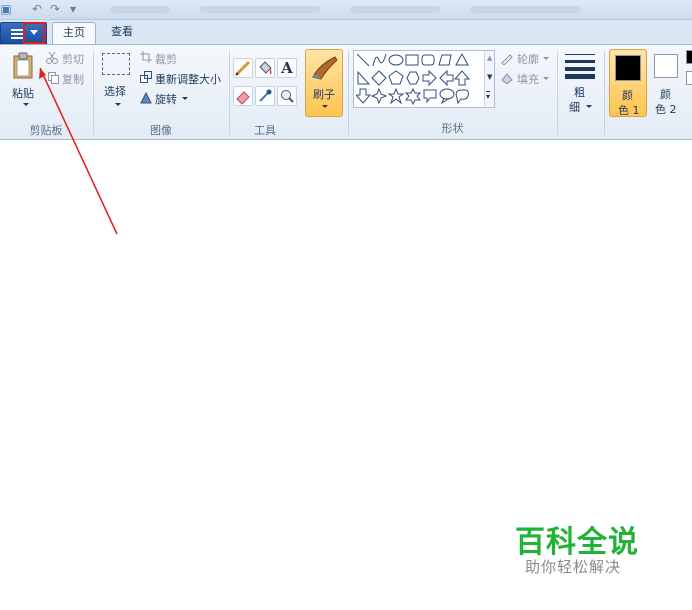 This screenshot has width=692, height=610. What do you see at coordinates (577, 542) in the screenshot?
I see `watermark-title: 百科全说` at bounding box center [577, 542].